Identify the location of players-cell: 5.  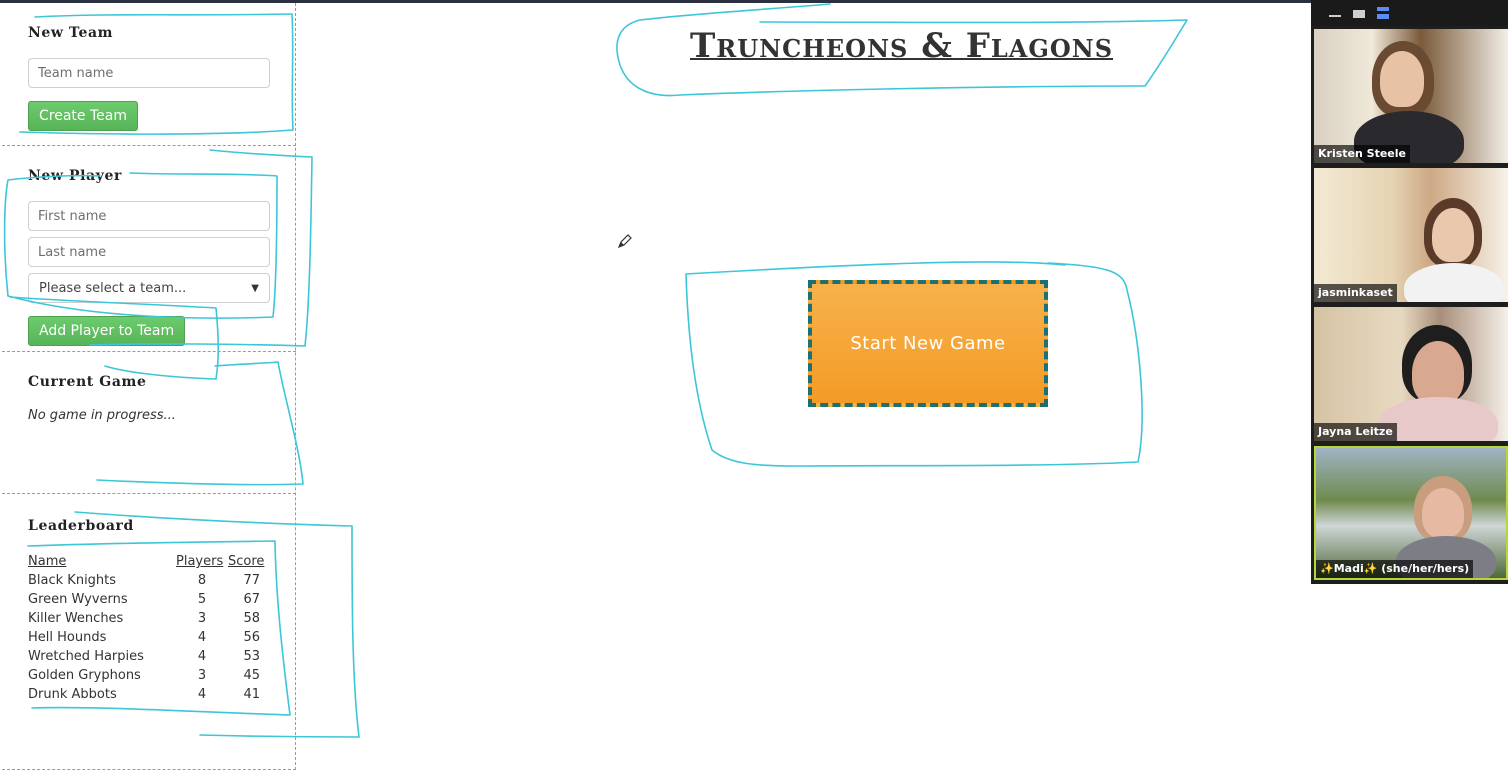
(202, 599).